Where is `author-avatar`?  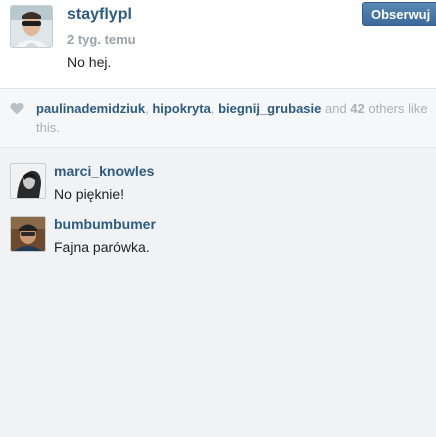 author-avatar is located at coordinates (31, 26).